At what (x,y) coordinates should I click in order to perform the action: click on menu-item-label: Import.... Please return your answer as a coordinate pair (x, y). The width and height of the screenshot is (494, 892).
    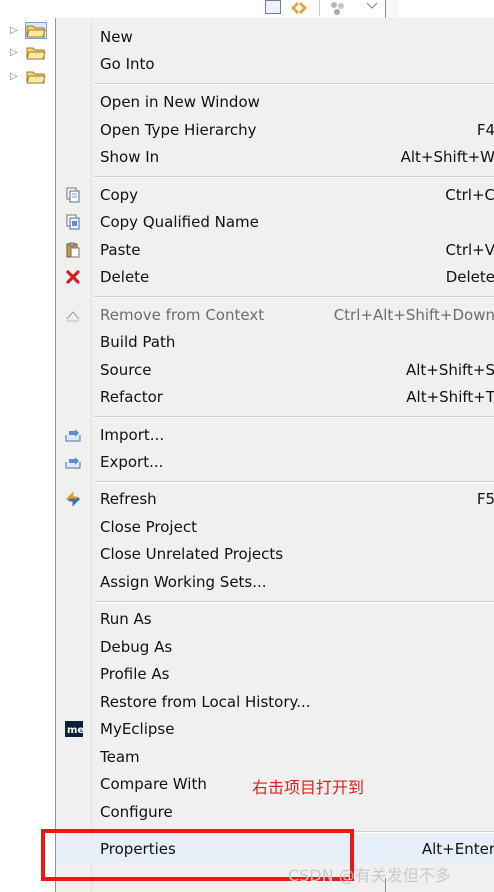
    Looking at the image, I should click on (132, 435).